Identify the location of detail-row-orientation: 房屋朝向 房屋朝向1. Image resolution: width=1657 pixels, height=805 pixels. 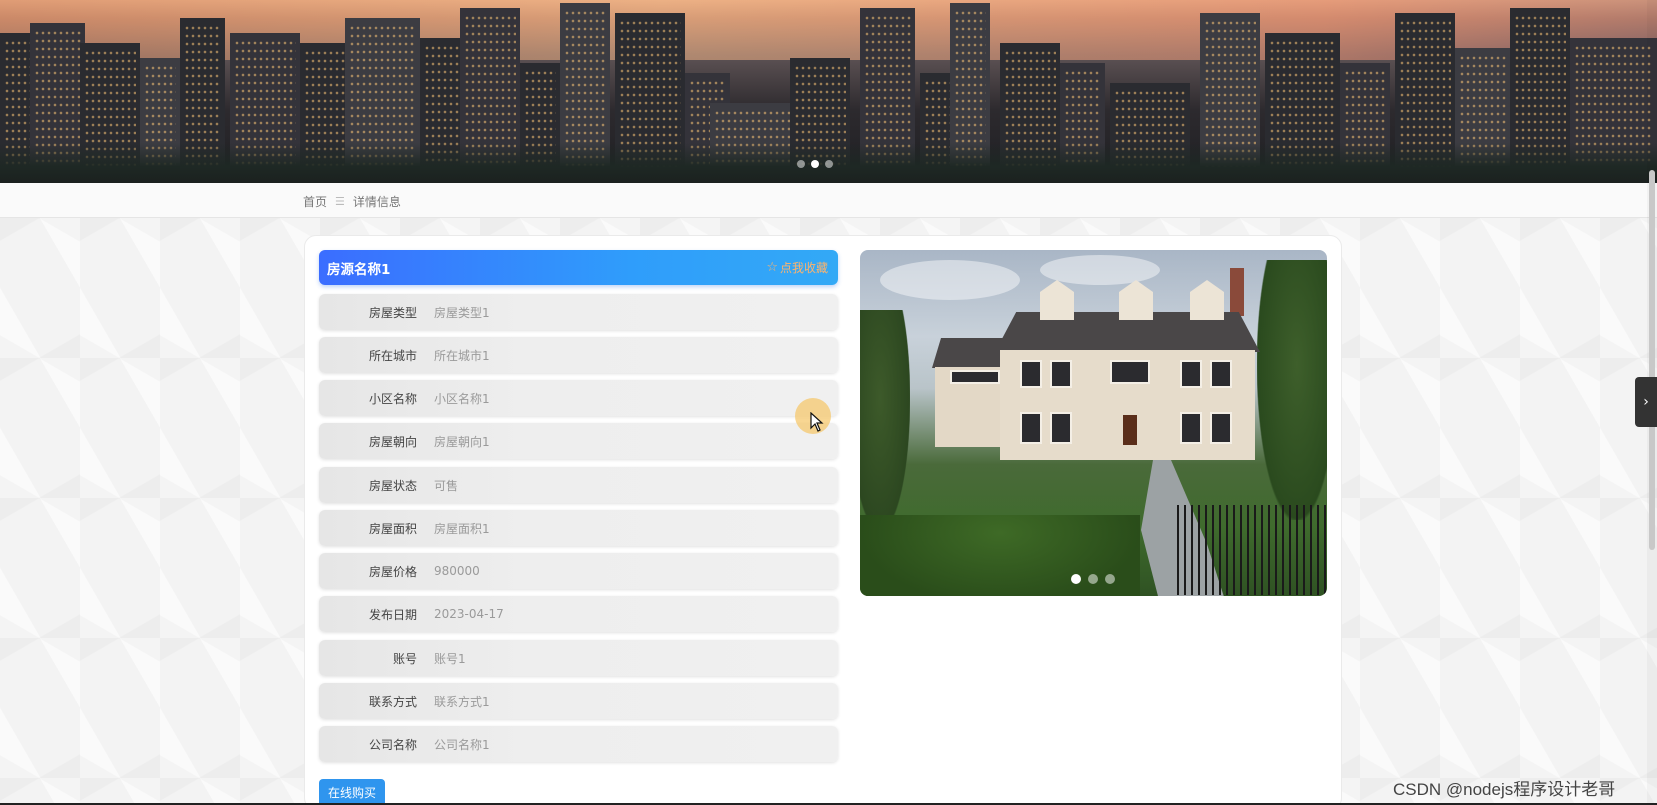
(578, 441).